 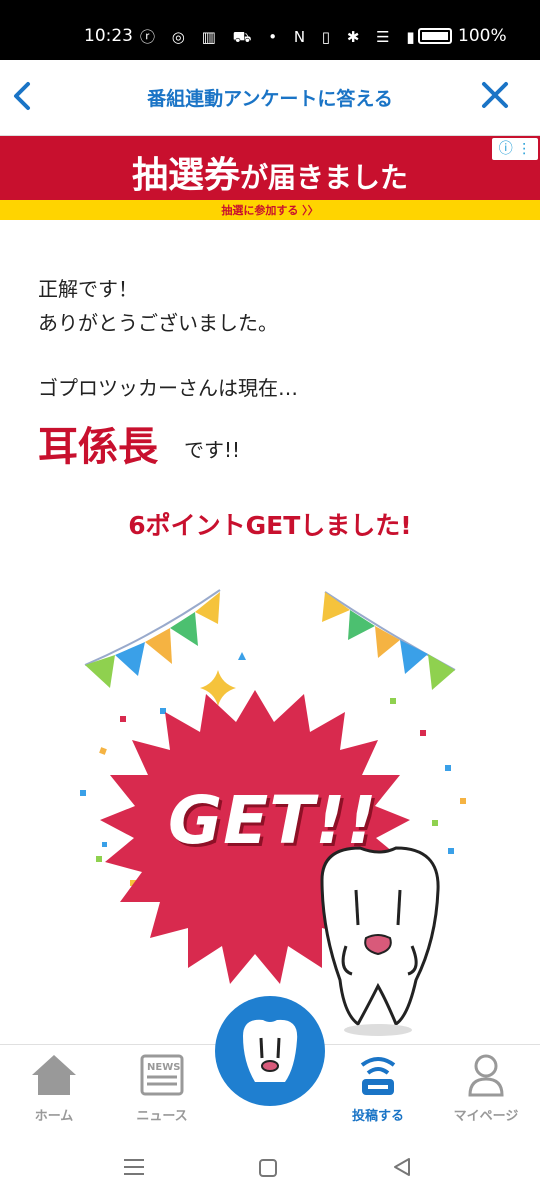 I want to click on mascot-face-icon, so click(x=270, y=1050).